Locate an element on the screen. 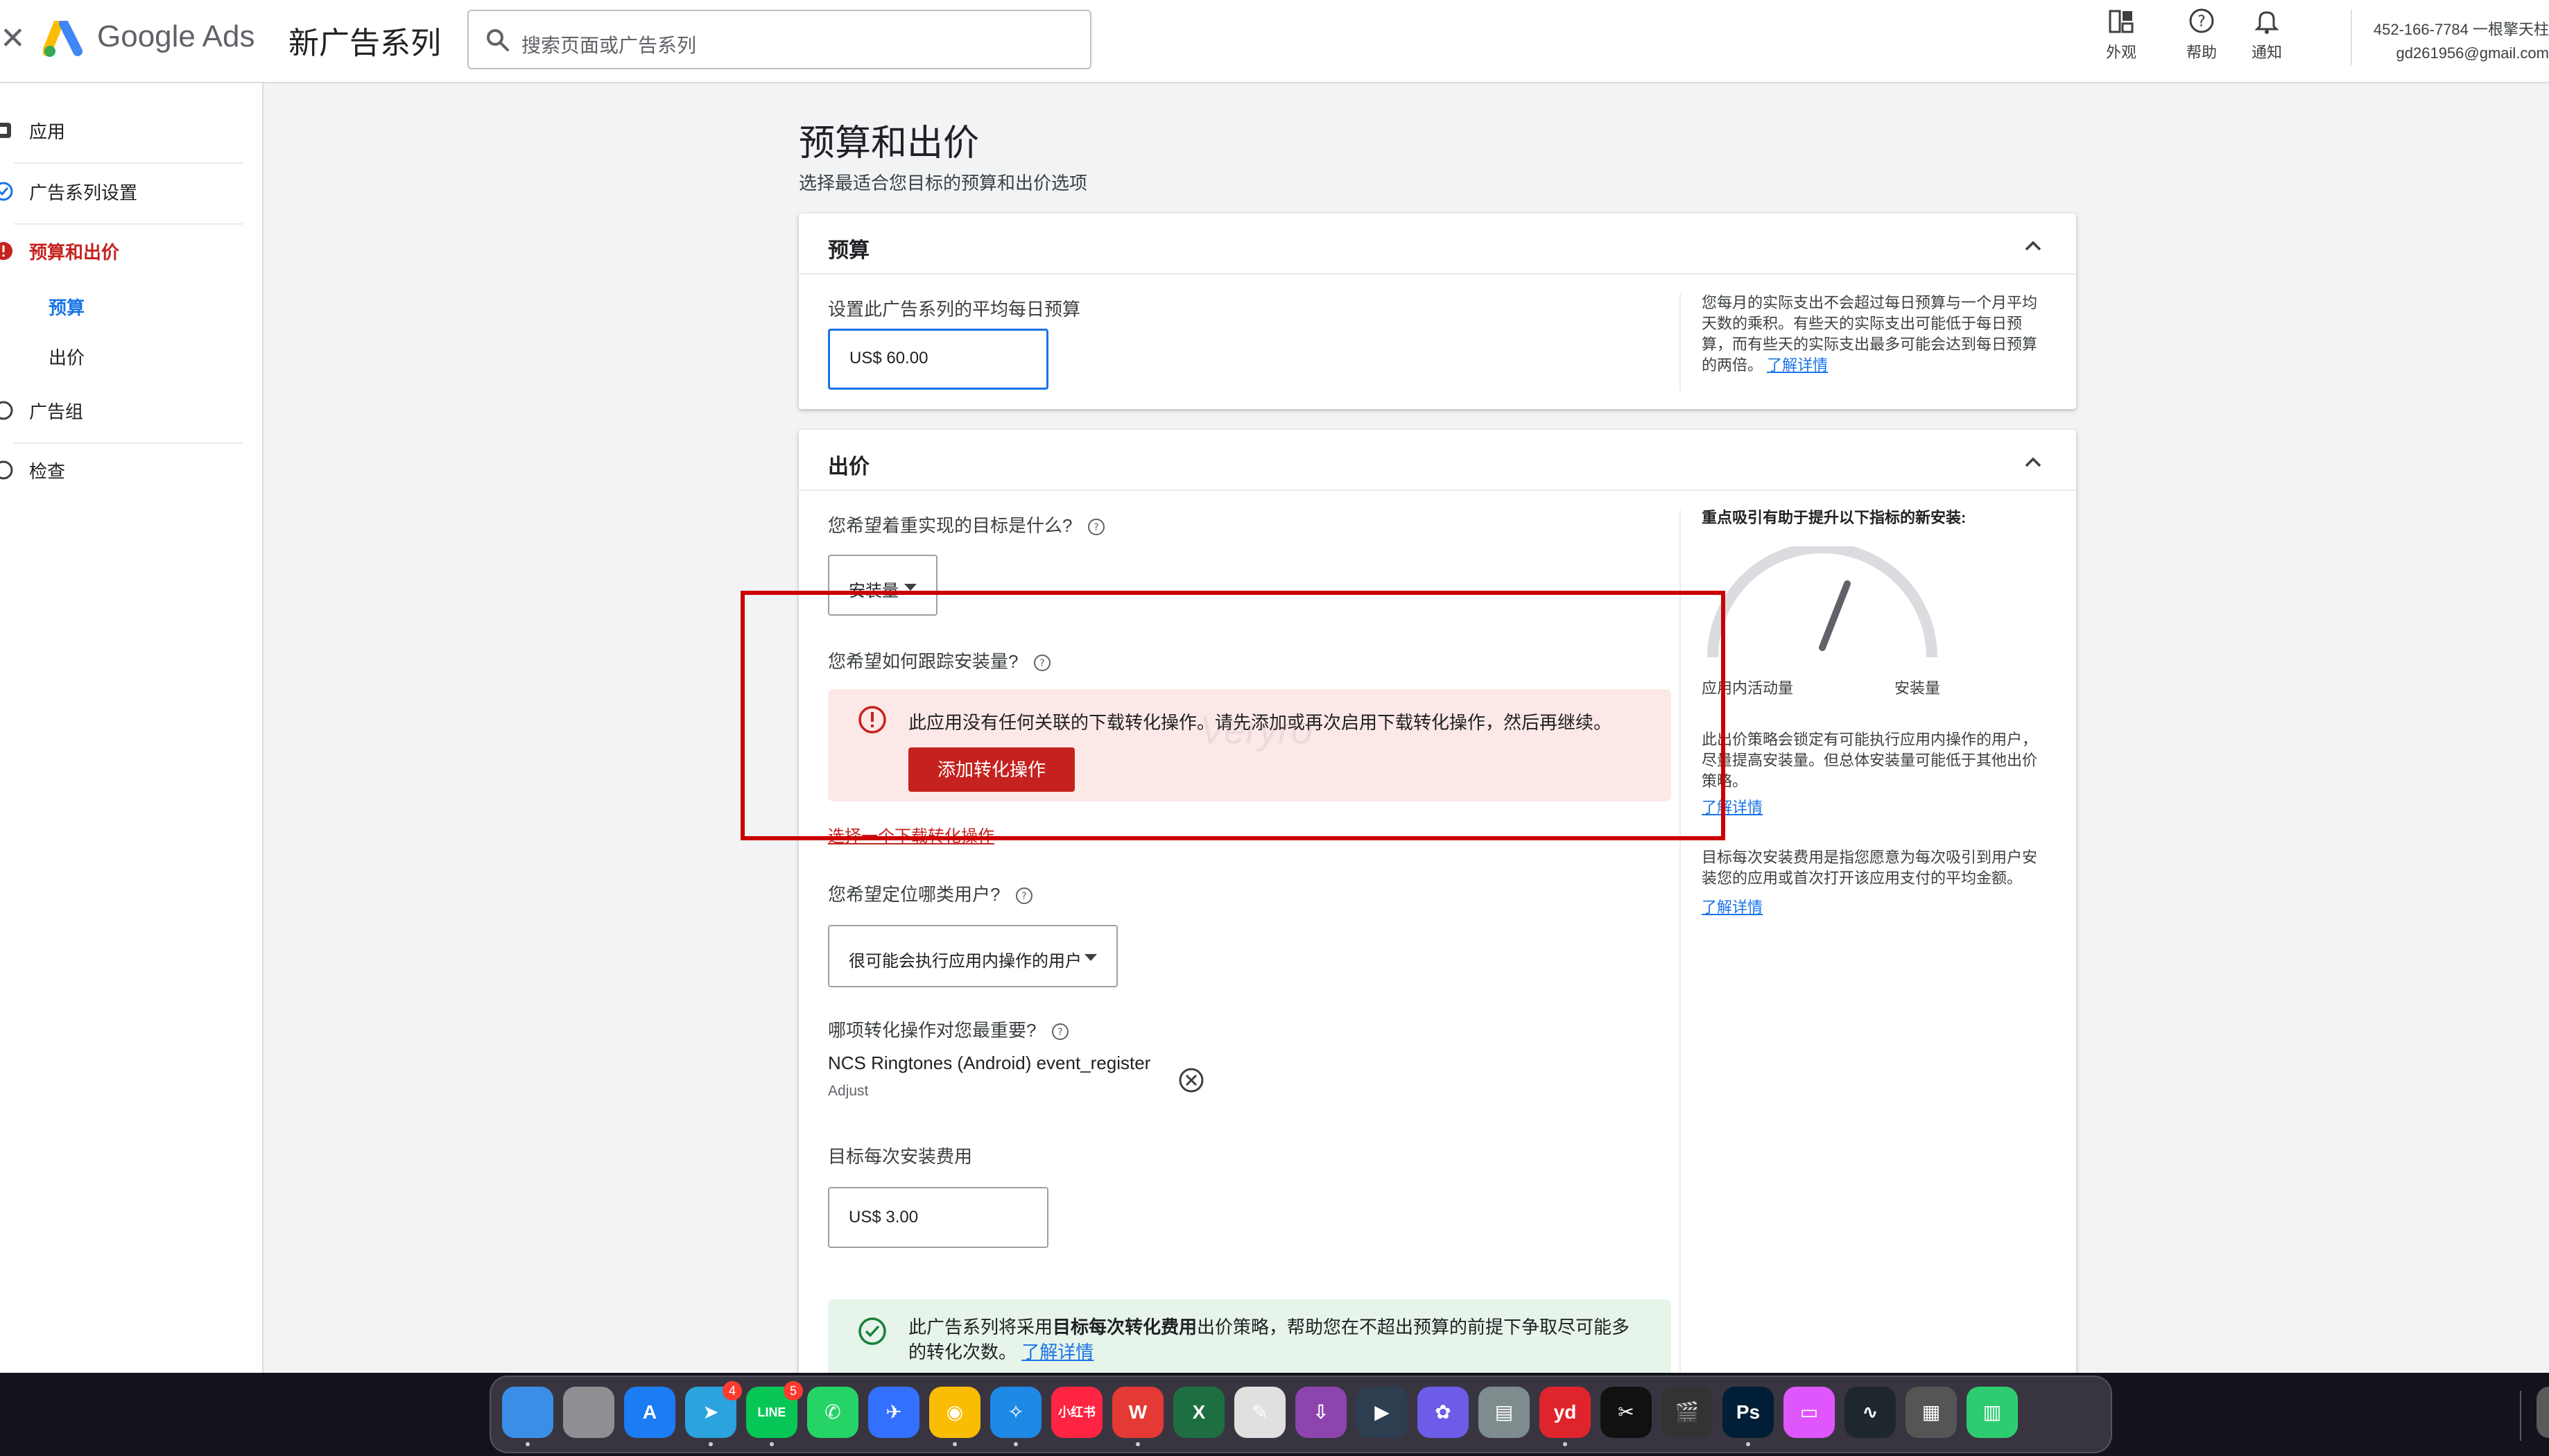 Image resolution: width=2549 pixels, height=1456 pixels. conversion-question-text: 哪项转化操作对您最重要? is located at coordinates (932, 1030).